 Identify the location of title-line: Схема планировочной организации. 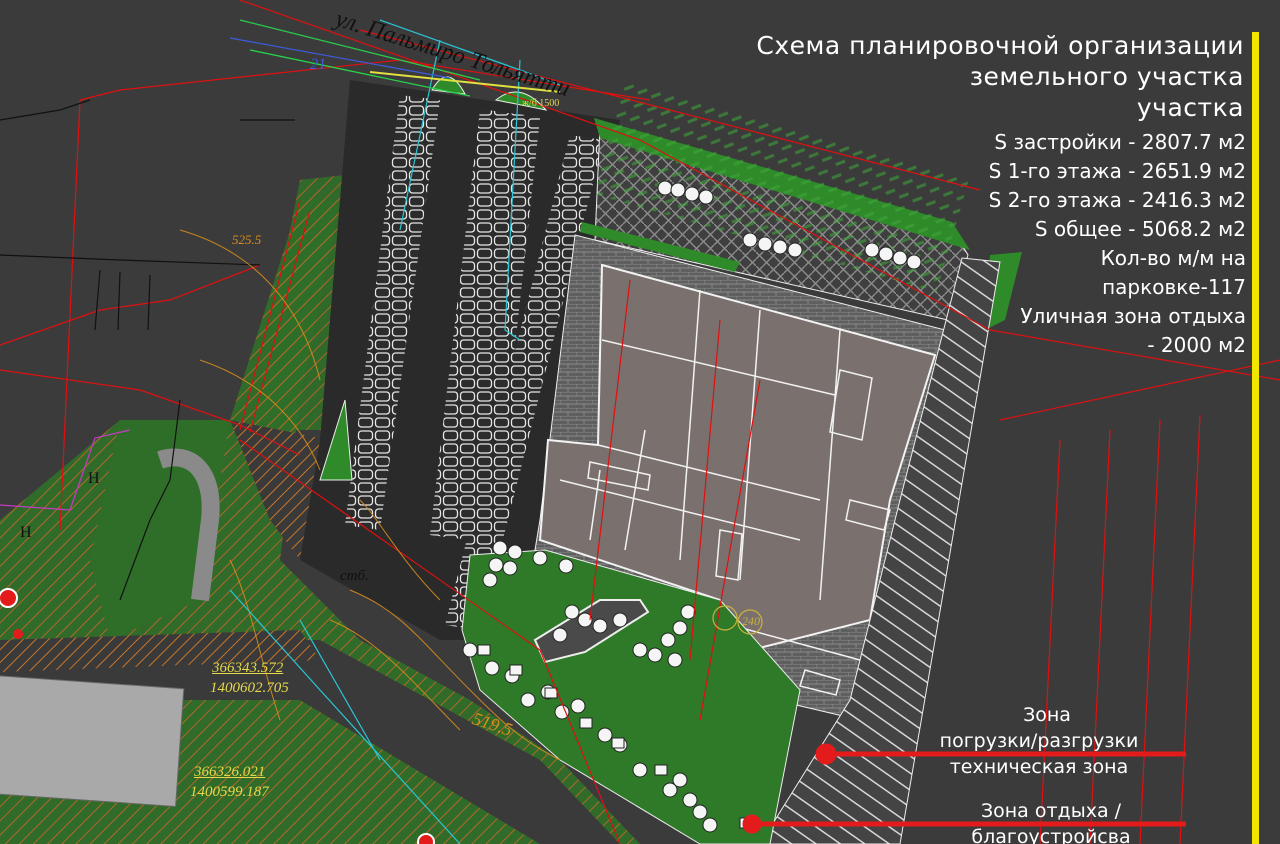
(1000, 45).